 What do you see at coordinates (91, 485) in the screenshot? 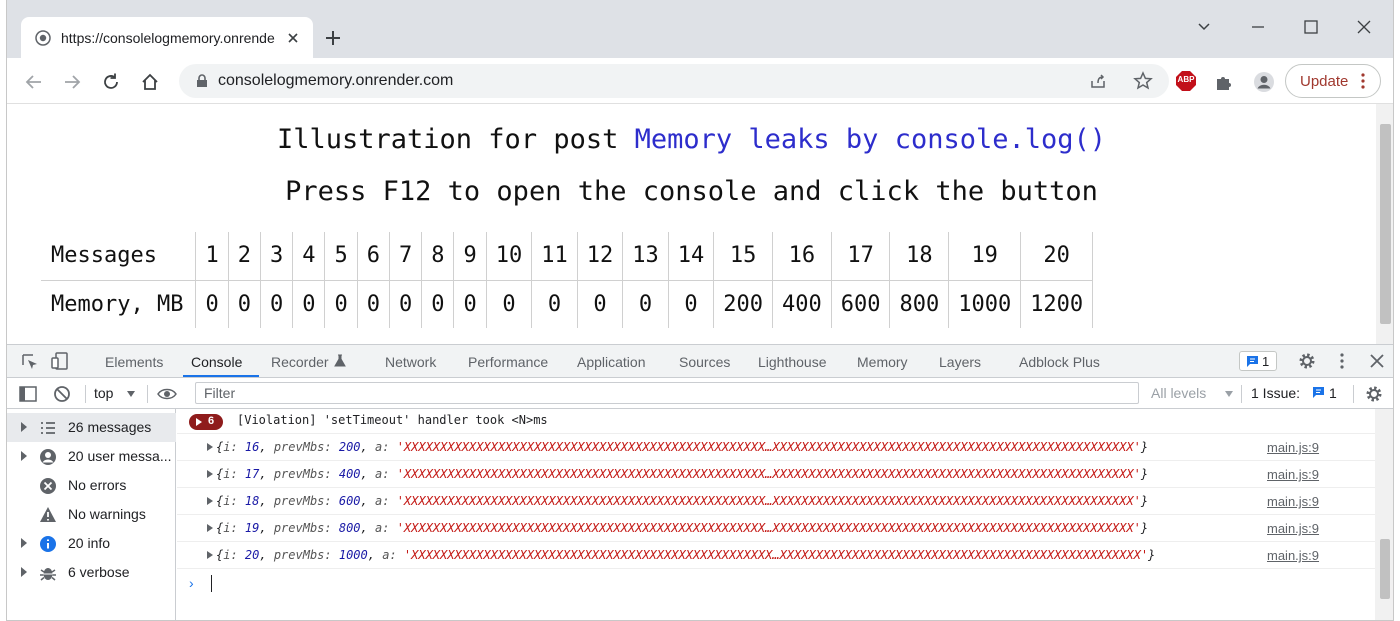
I see `sidebar-item-errors: No errors` at bounding box center [91, 485].